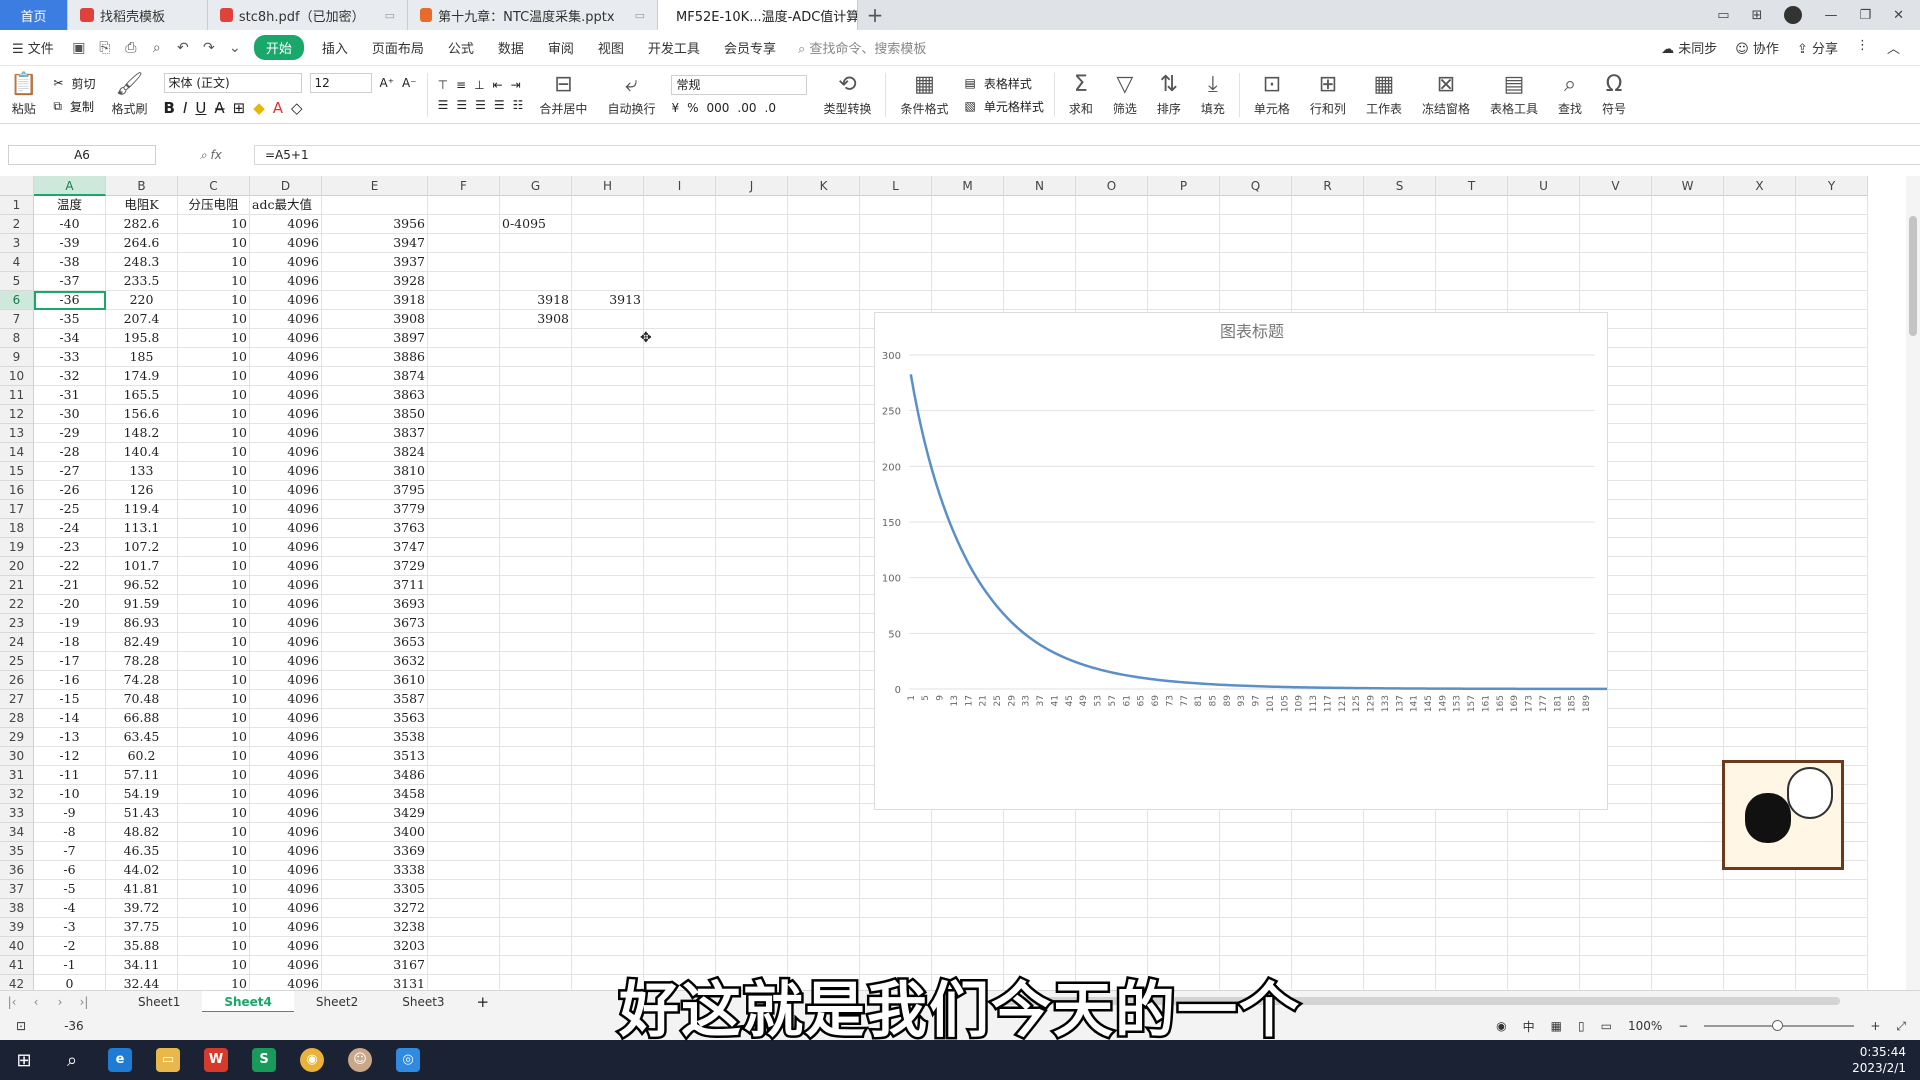 This screenshot has height=1080, width=1920. I want to click on bold-icon: B, so click(169, 108).